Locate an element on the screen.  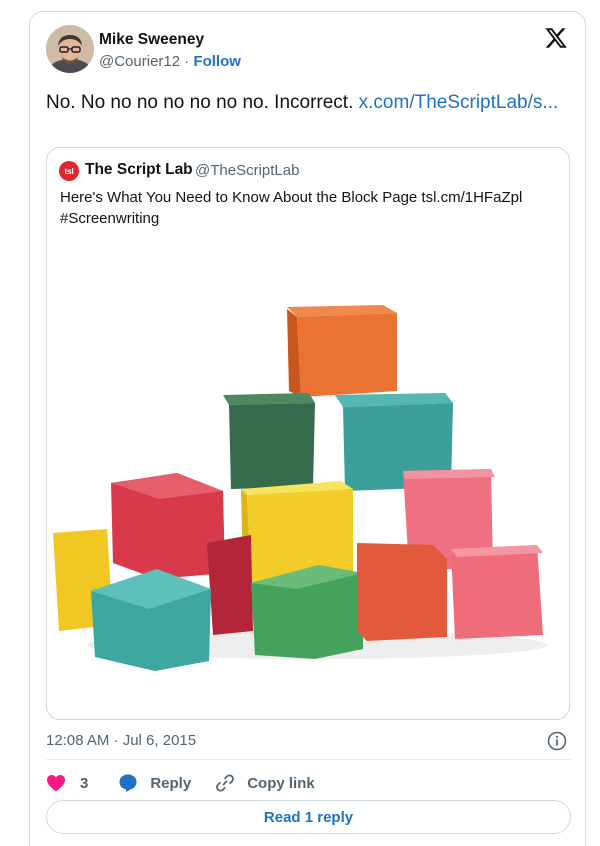
divider is located at coordinates (308, 759).